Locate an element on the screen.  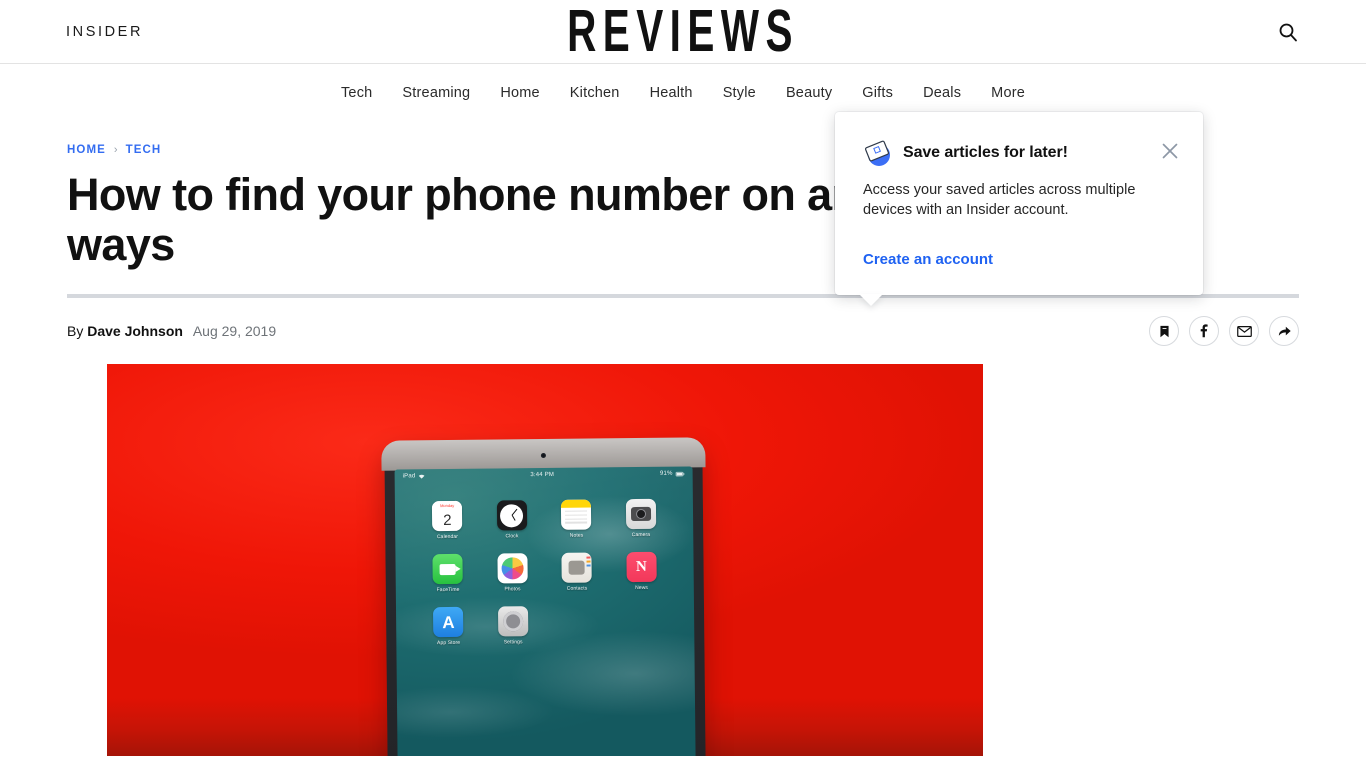
byline-date: Aug 29, 2019 is located at coordinates (234, 331).